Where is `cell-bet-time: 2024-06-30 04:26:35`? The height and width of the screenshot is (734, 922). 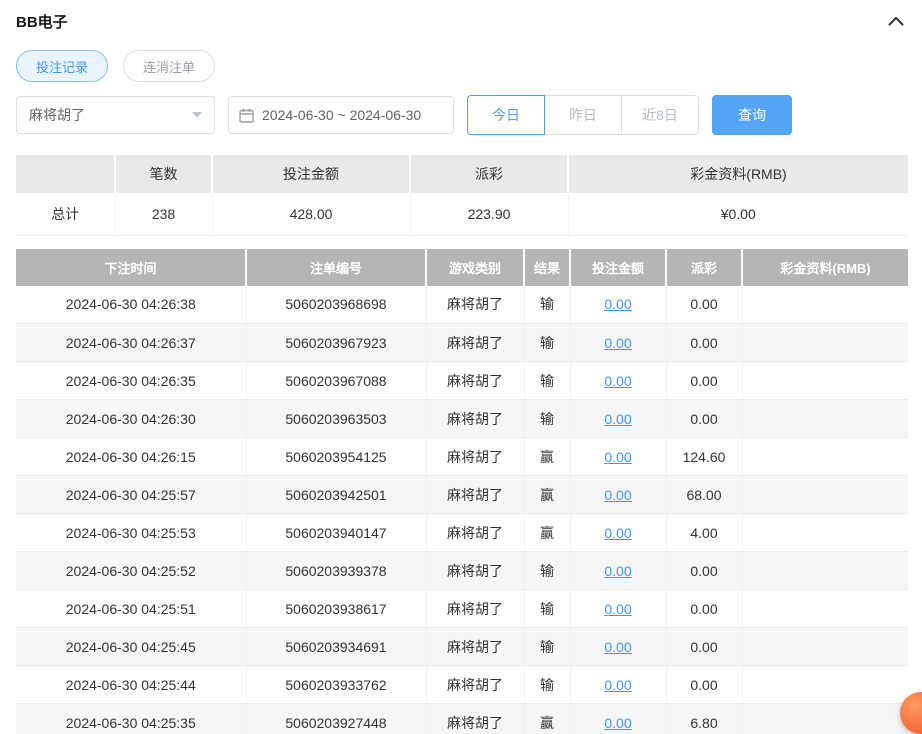
cell-bet-time: 2024-06-30 04:26:35 is located at coordinates (131, 380).